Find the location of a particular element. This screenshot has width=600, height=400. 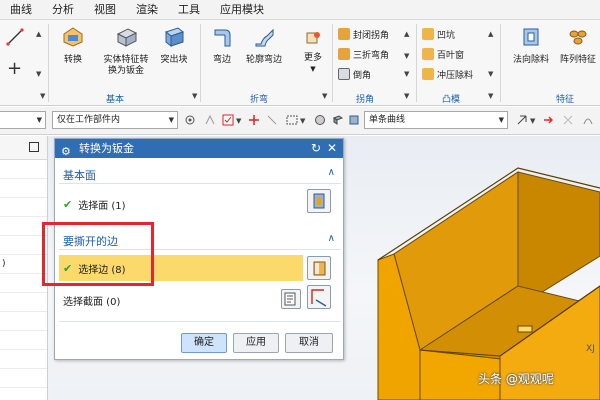

contour-bend-button: 轮廓弯边 is located at coordinates (264, 46).